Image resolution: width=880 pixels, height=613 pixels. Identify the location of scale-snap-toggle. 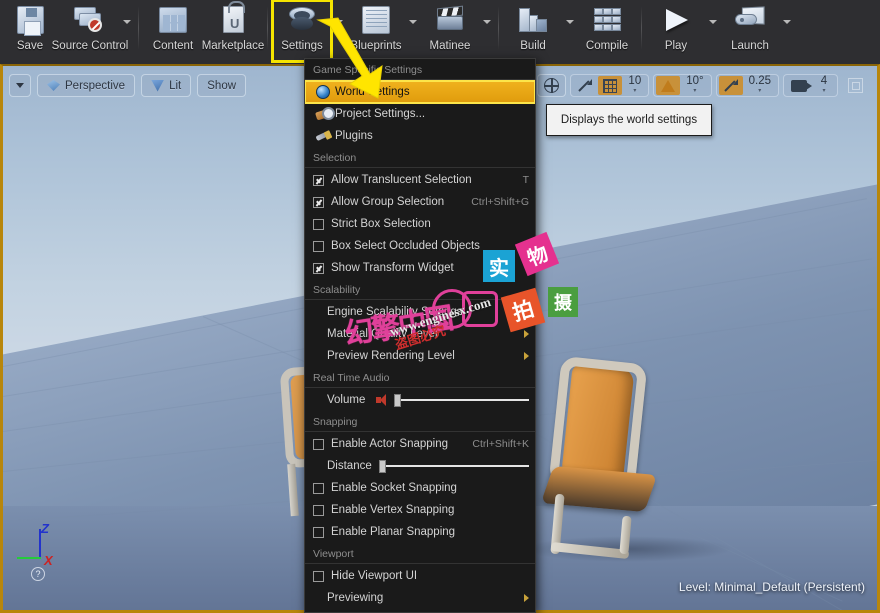
(730, 85).